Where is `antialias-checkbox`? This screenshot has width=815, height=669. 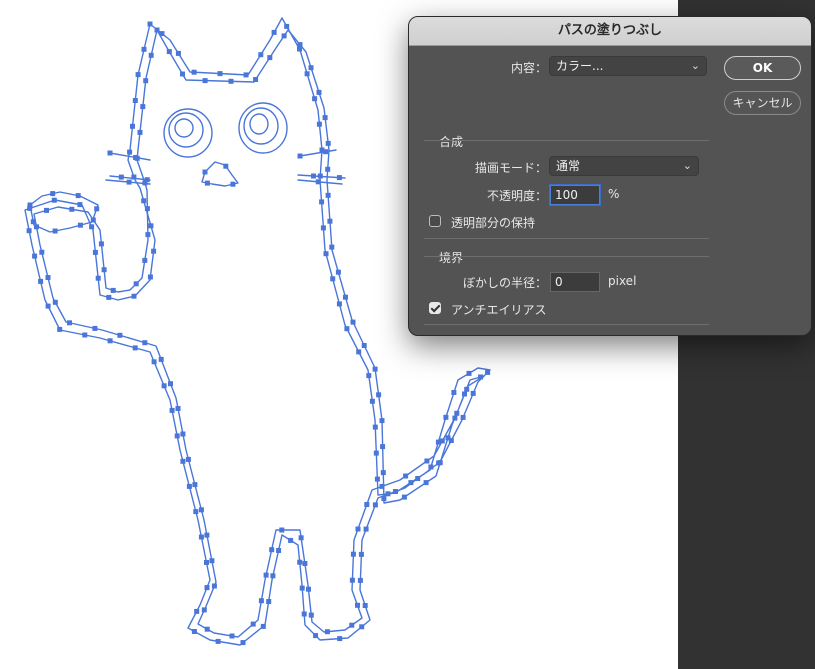
antialias-checkbox is located at coordinates (435, 308).